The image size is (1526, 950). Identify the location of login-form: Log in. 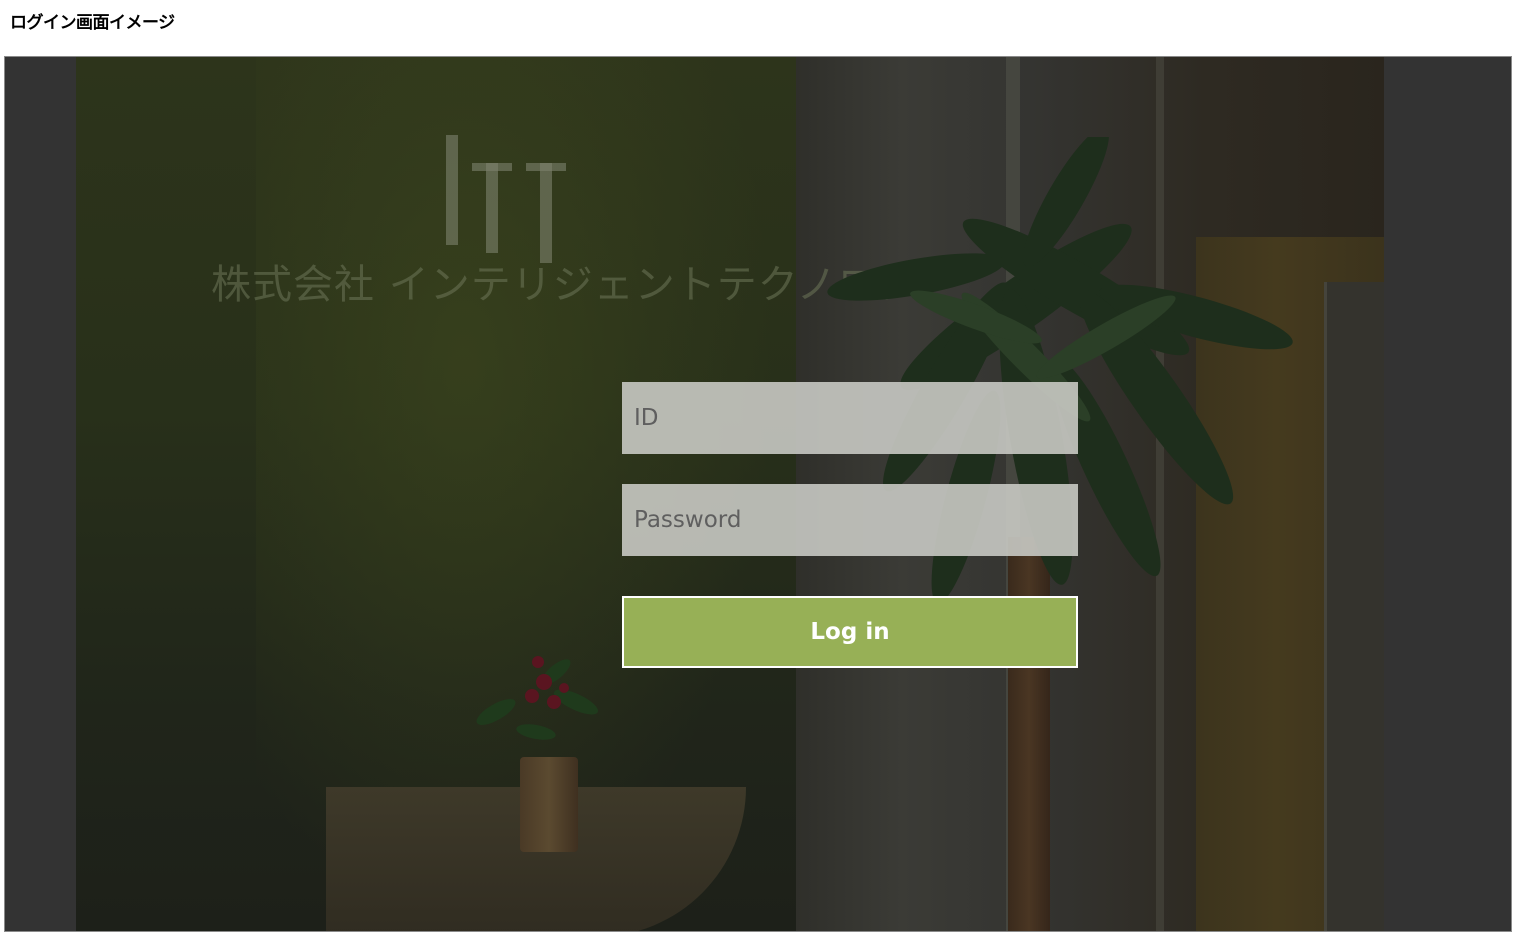
(850, 525).